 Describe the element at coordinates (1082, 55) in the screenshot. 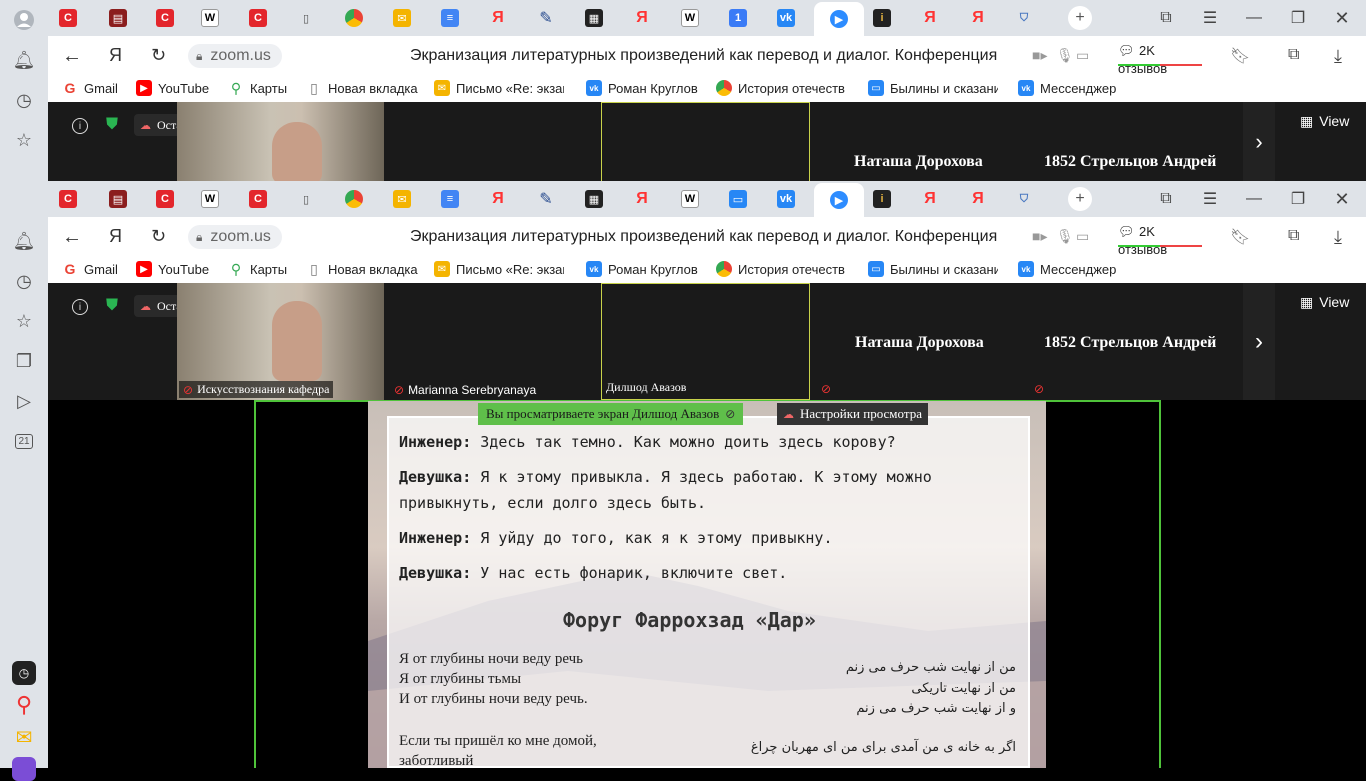

I see `share-screen-icon: ▭` at that location.